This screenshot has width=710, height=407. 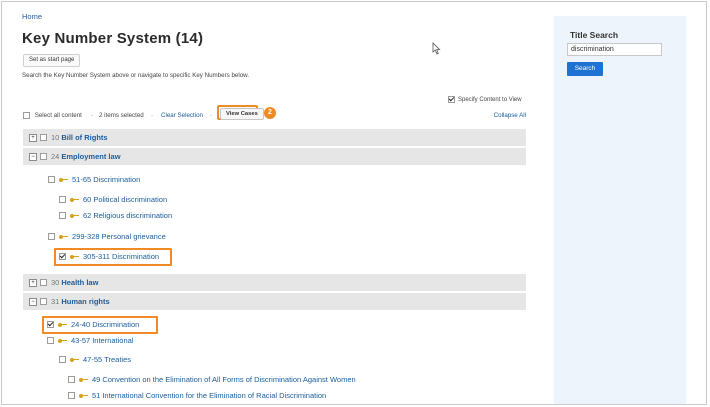 I want to click on topic-title: Bill of Rights, so click(x=84, y=137).